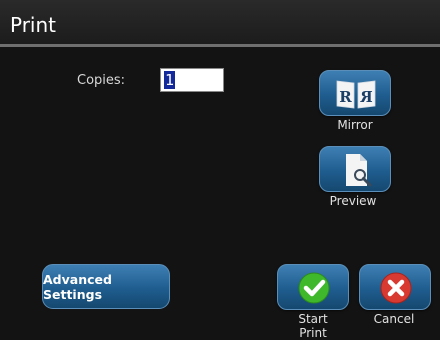 This screenshot has width=440, height=340. I want to click on preview-button, so click(355, 169).